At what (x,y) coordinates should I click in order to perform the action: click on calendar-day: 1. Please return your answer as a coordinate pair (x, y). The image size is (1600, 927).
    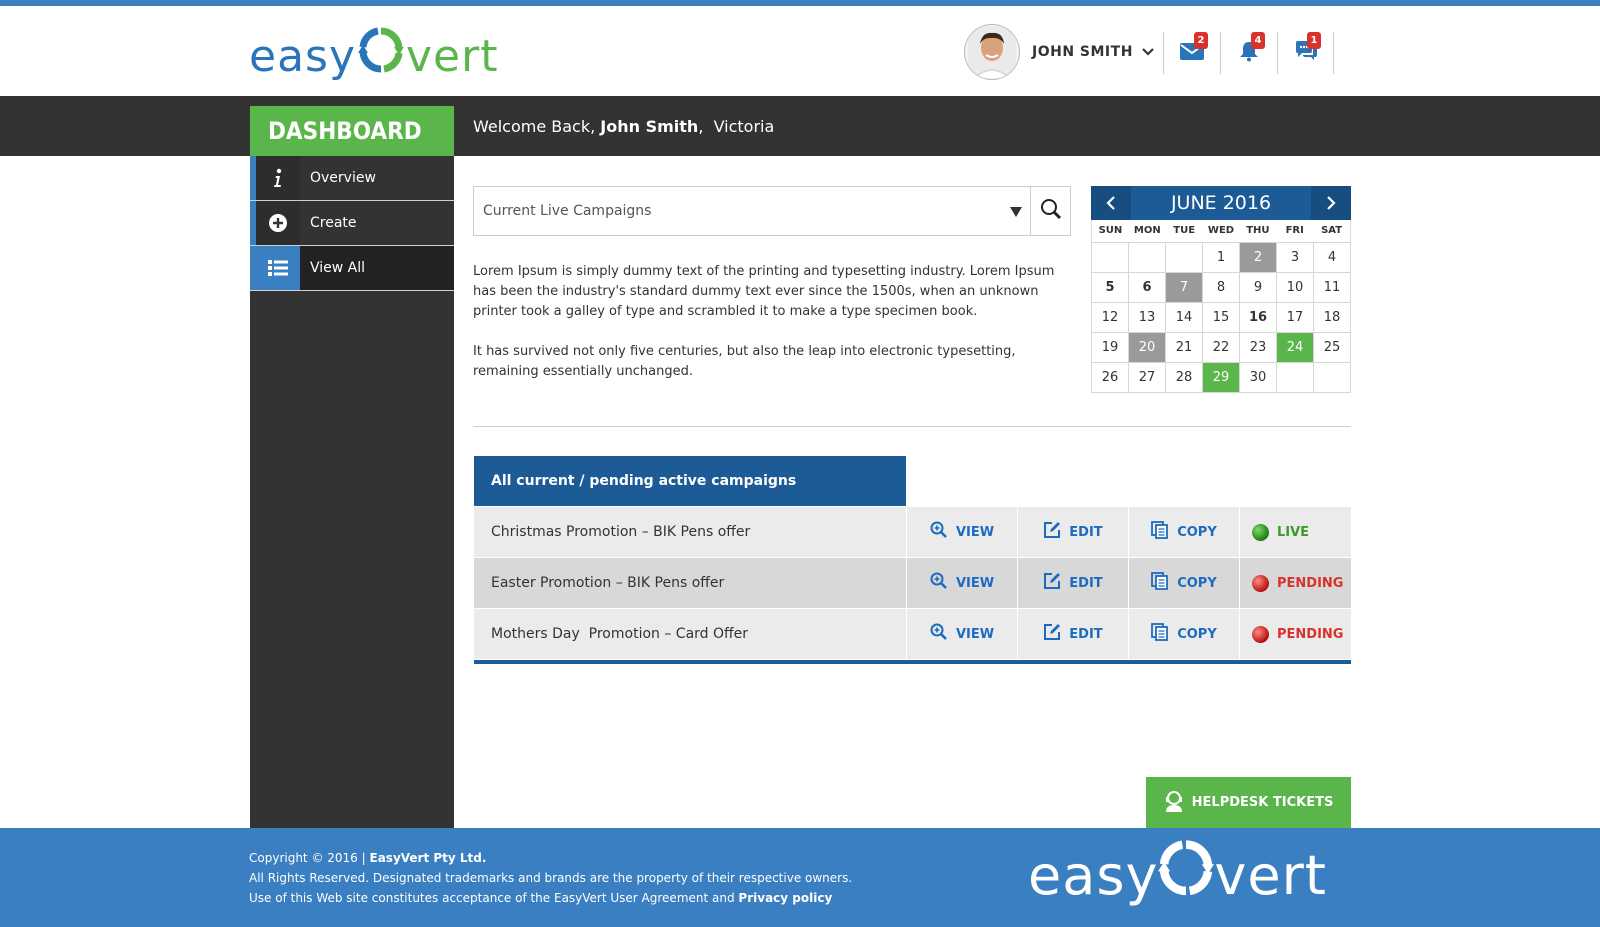
    Looking at the image, I should click on (1221, 258).